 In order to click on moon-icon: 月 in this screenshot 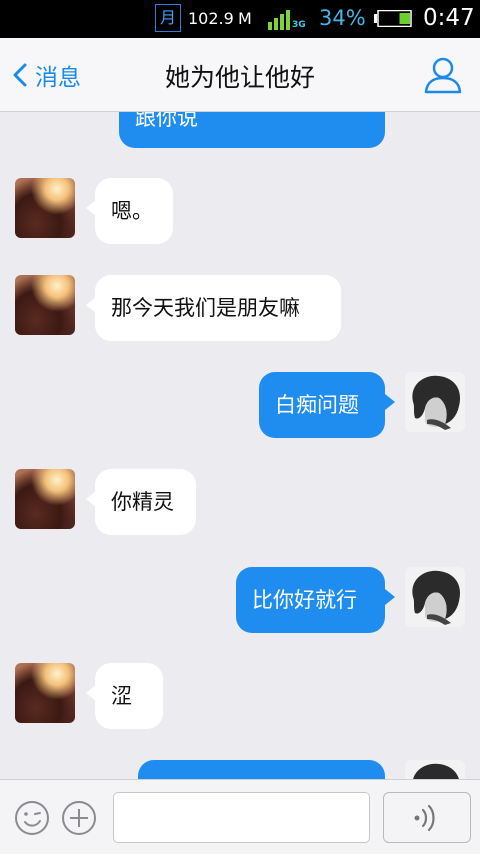, I will do `click(168, 18)`.